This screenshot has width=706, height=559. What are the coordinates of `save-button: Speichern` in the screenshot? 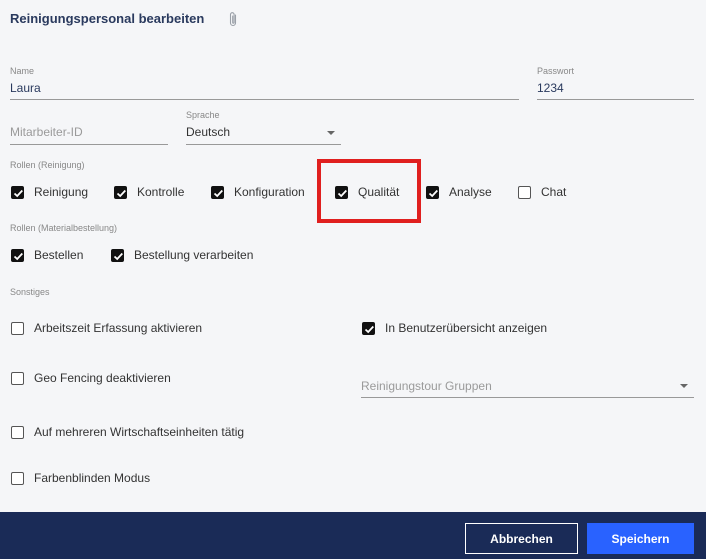 It's located at (640, 538).